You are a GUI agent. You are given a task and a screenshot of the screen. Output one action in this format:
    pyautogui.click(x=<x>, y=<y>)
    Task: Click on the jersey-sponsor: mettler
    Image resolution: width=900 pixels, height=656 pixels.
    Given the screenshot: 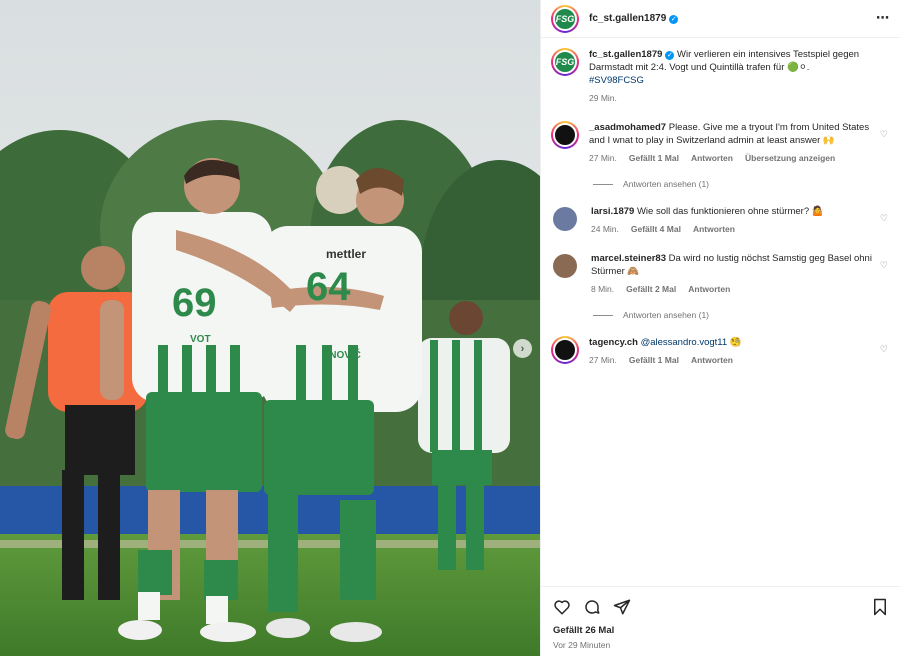 What is the action you would take?
    pyautogui.click(x=346, y=254)
    